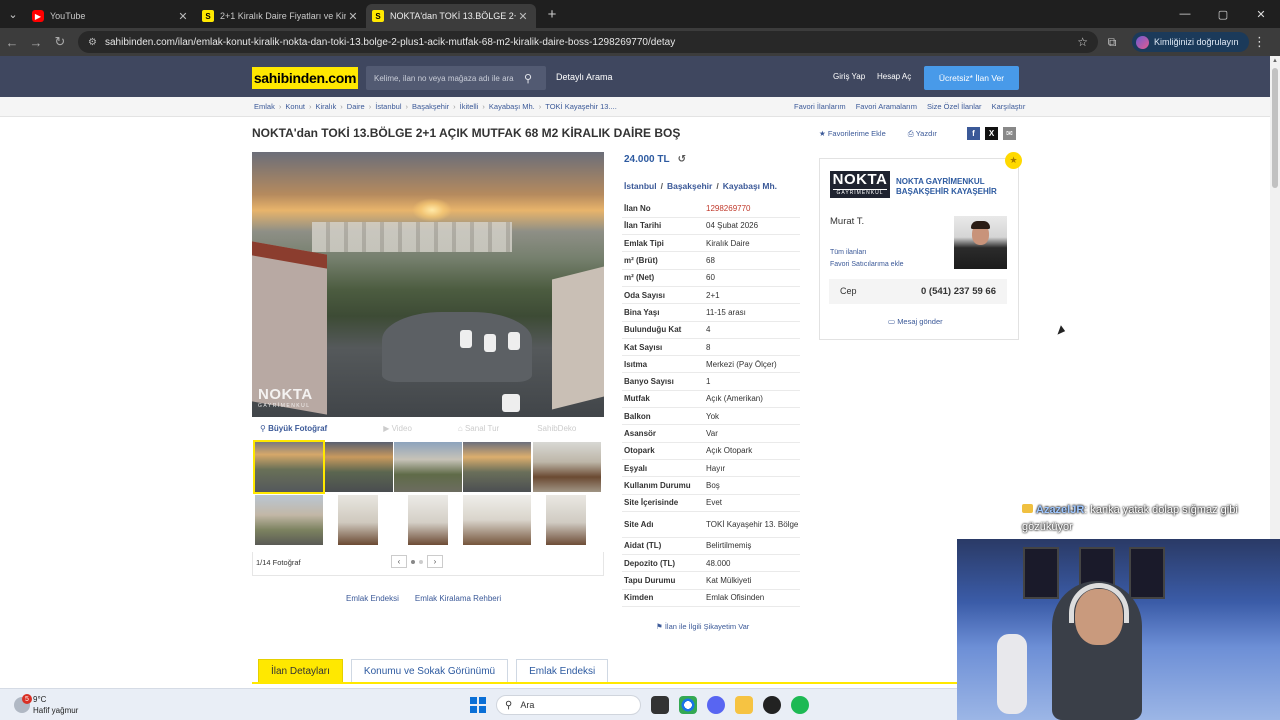  I want to click on chrome-icon, so click(688, 705).